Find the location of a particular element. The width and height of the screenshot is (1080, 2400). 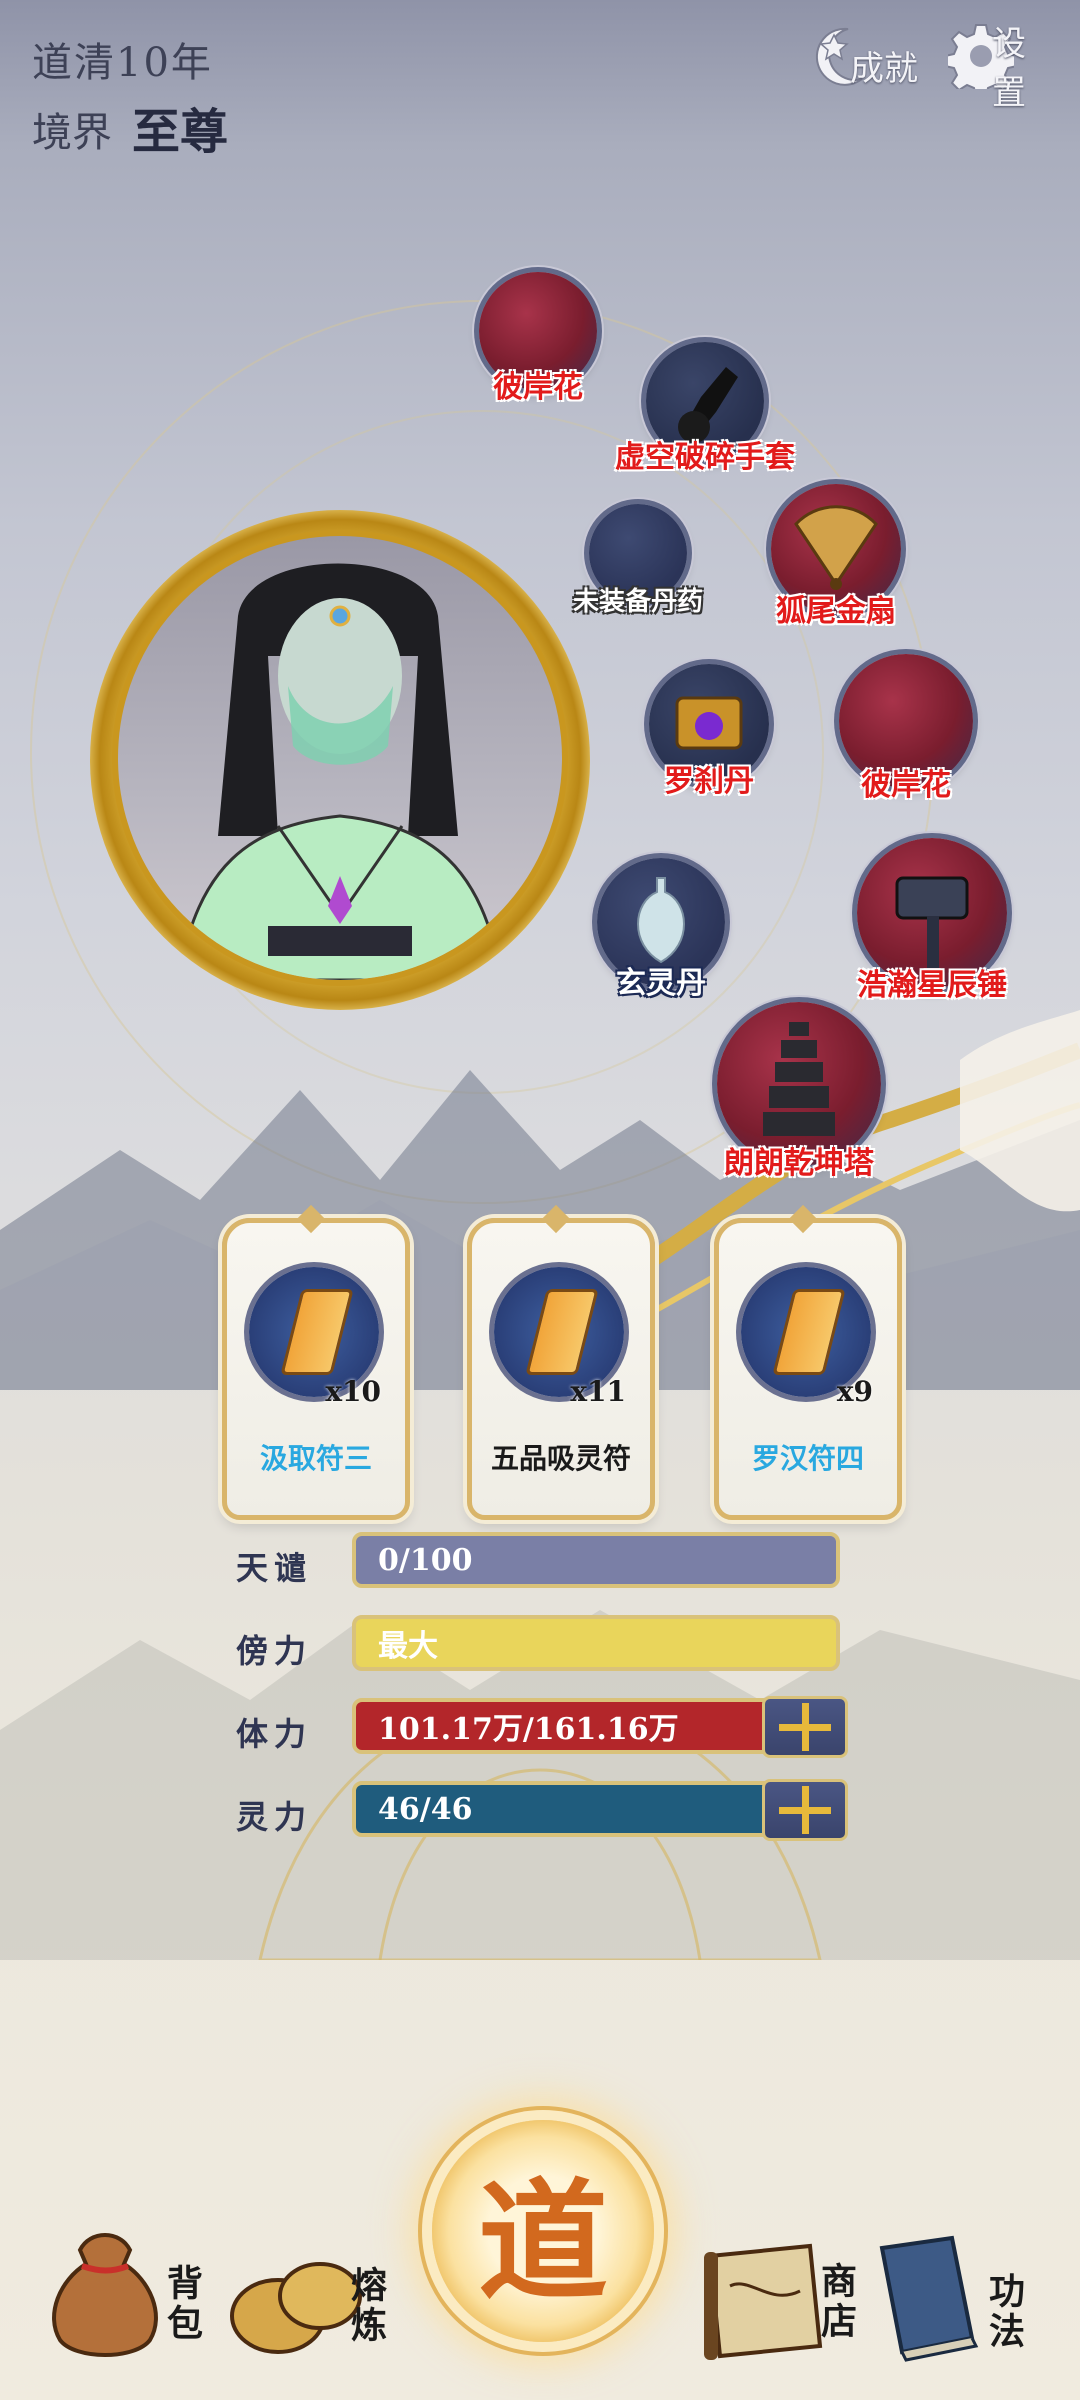

talisman-card: x10 汲取符三 is located at coordinates (316, 1362).